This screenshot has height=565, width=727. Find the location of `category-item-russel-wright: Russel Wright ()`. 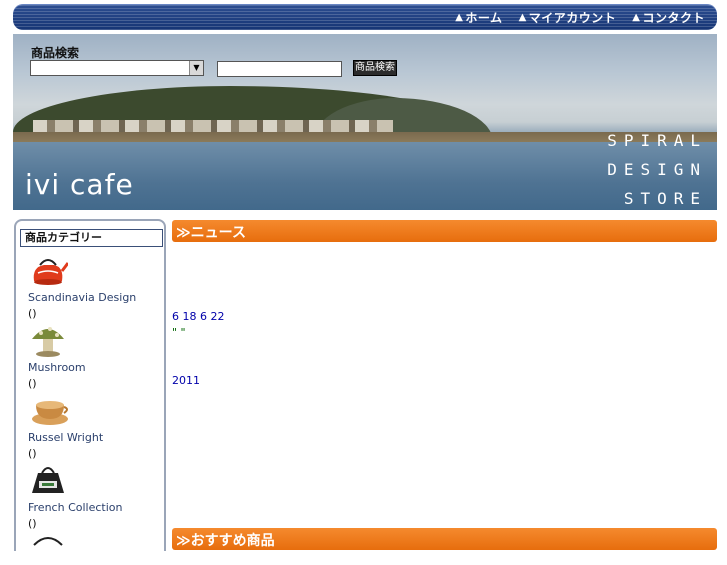

category-item-russel-wright: Russel Wright () is located at coordinates (65, 426).